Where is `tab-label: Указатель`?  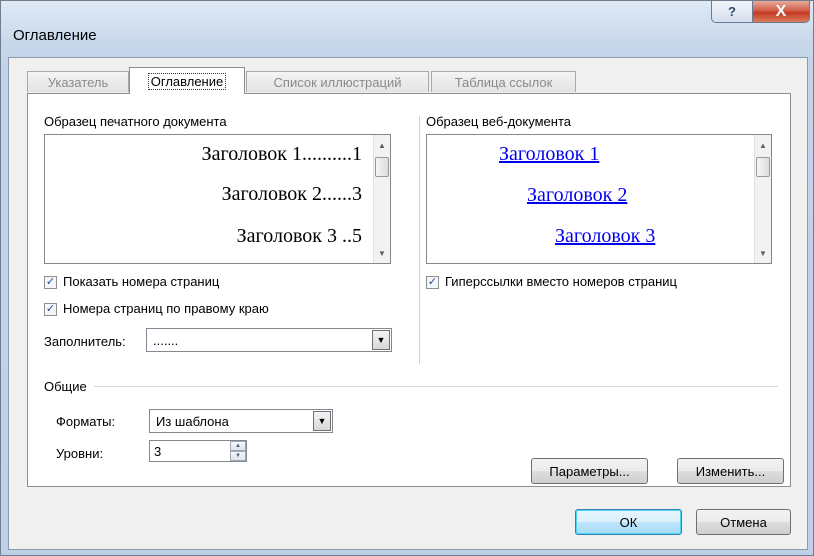 tab-label: Указатель is located at coordinates (78, 82).